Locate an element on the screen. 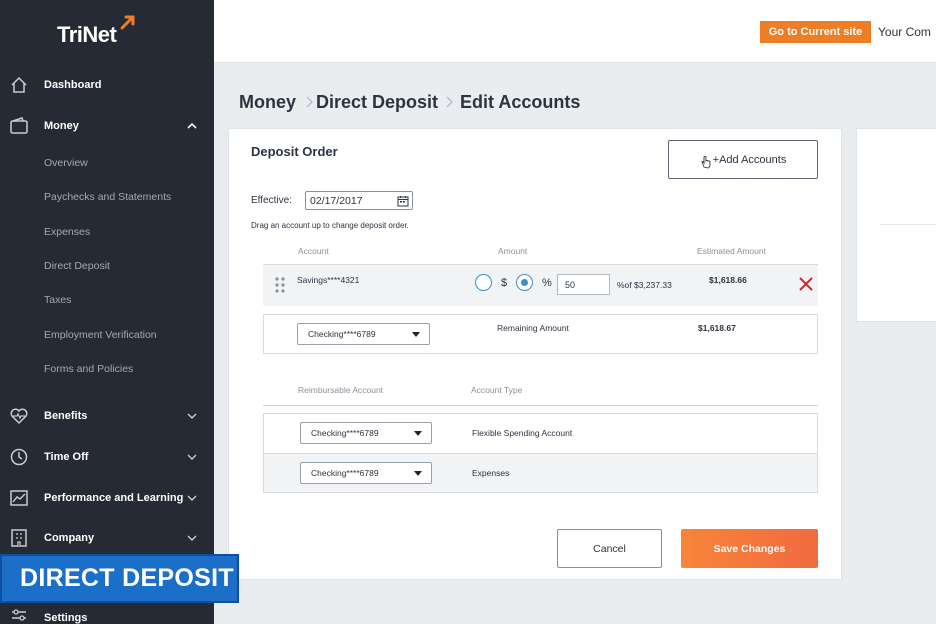 The width and height of the screenshot is (936, 624). checking-account-value: Checking****6789 is located at coordinates (342, 334).